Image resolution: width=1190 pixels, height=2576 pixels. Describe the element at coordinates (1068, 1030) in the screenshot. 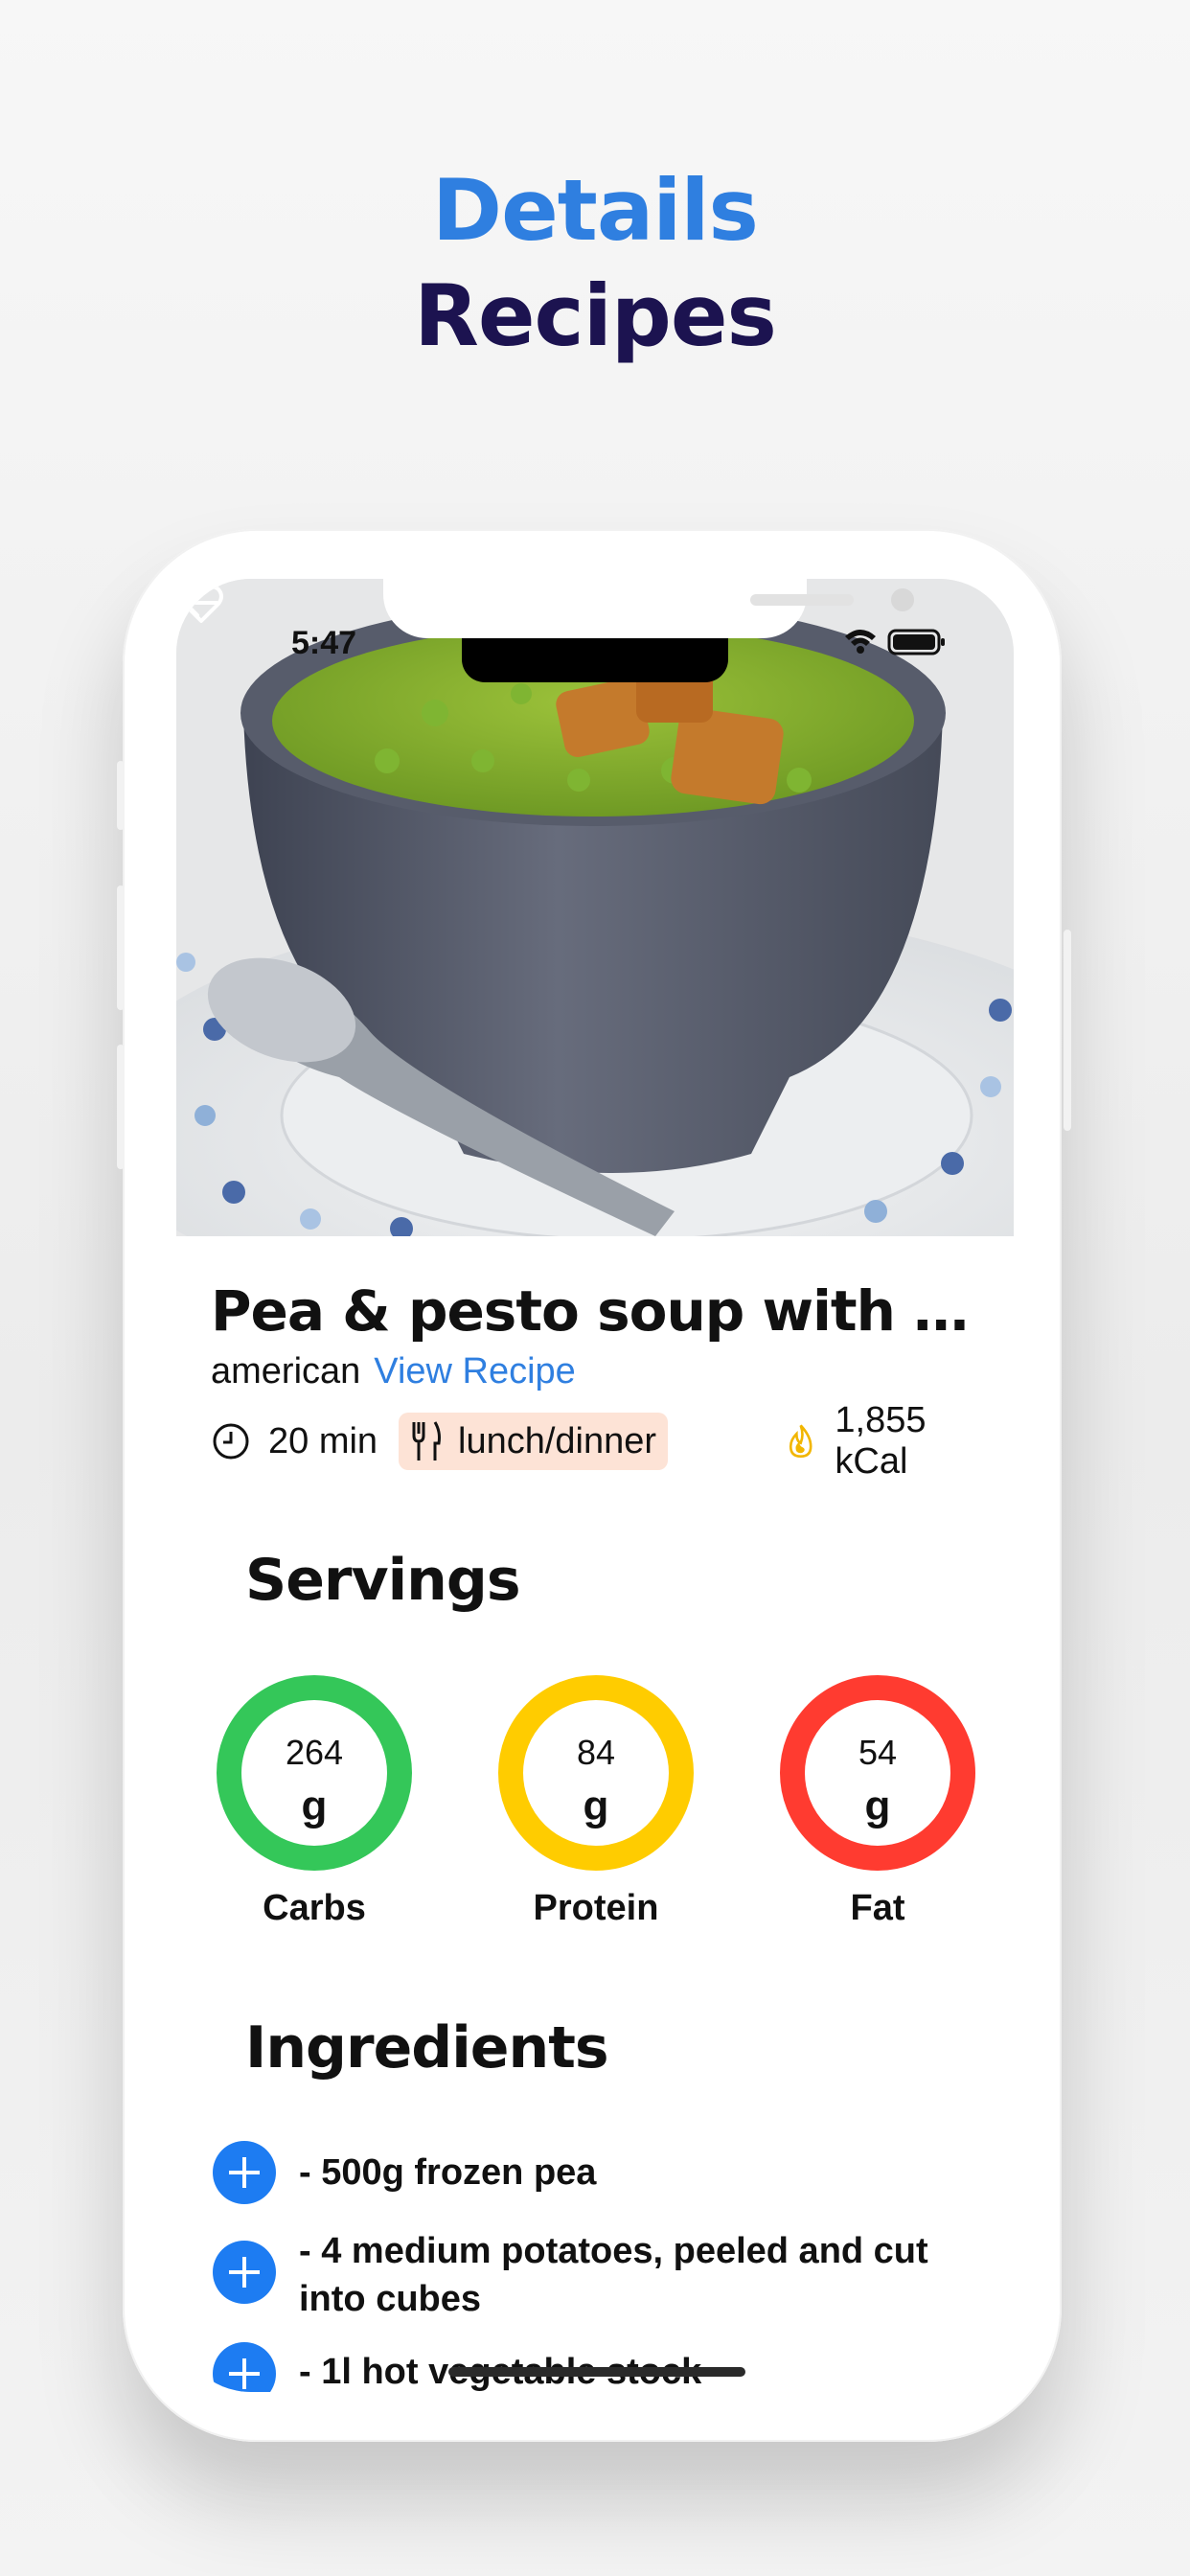

I see `phone-power-button` at that location.